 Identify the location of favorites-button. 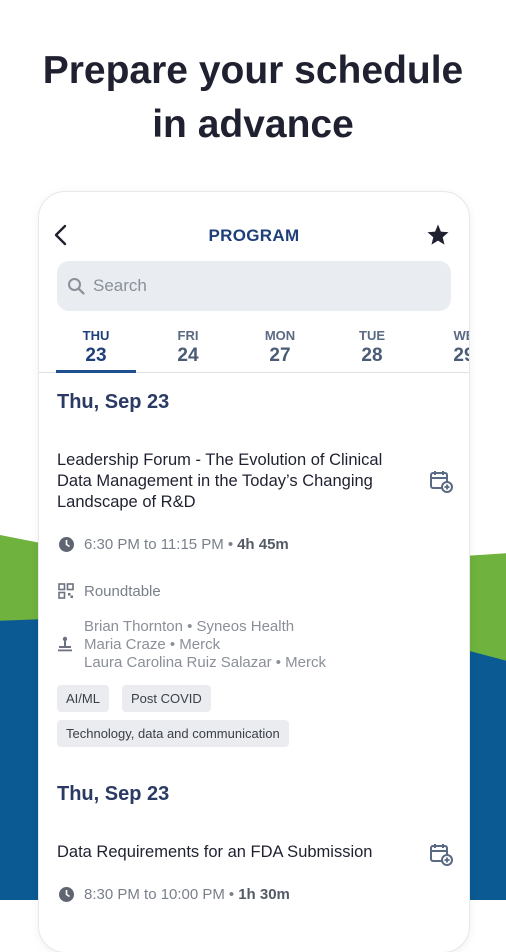
(438, 235).